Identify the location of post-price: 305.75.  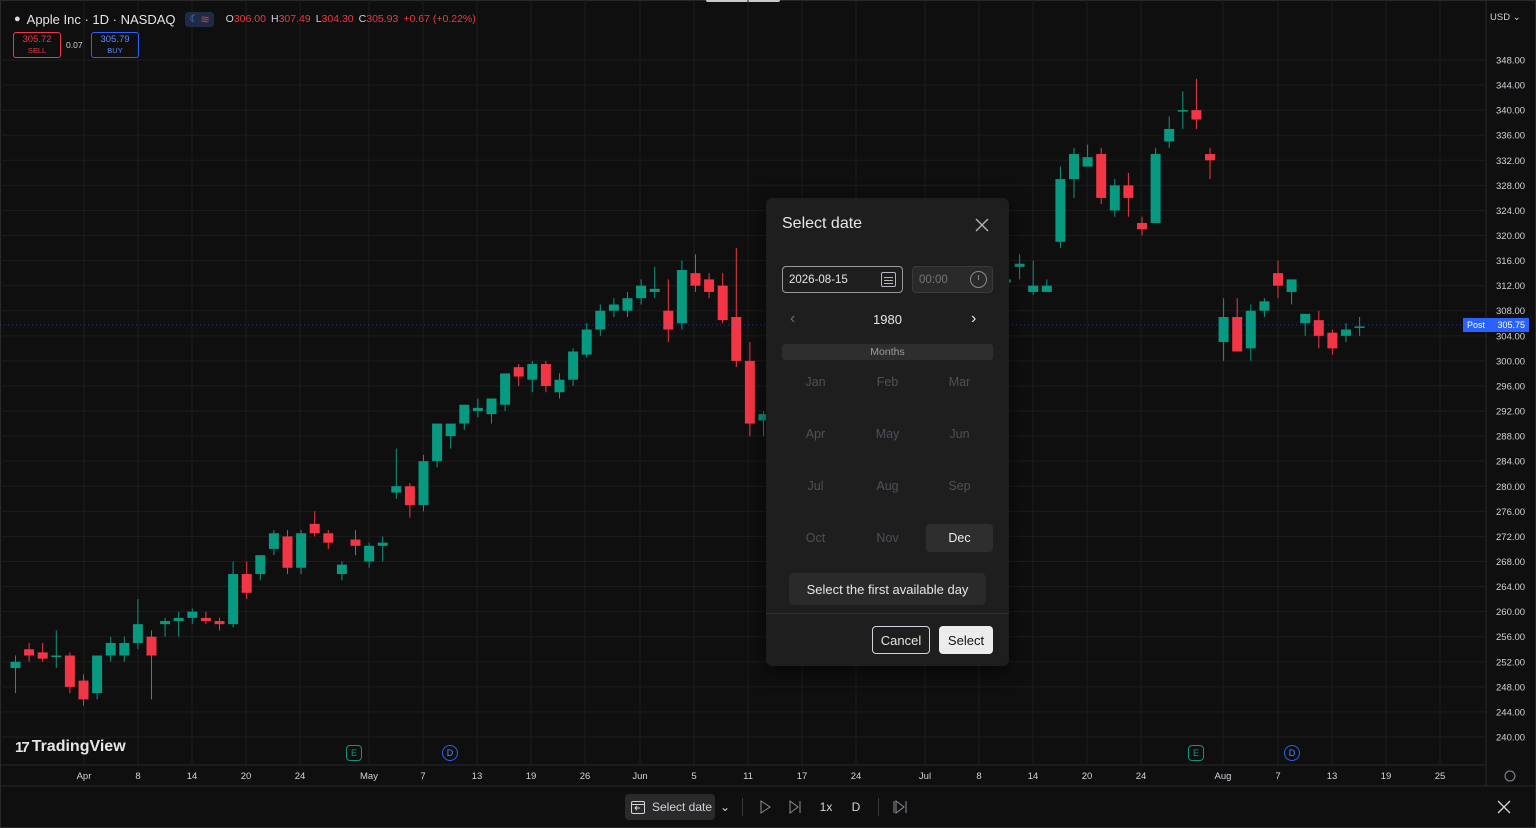
(1511, 325).